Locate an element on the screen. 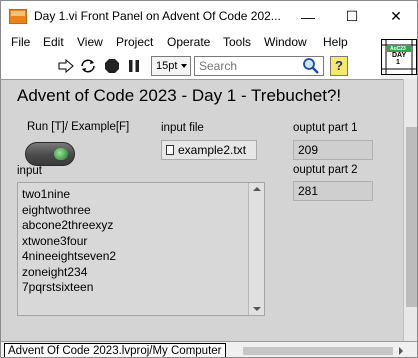  status-bar: Advent Of Code 2023.lvproj/My Computer is located at coordinates (209, 349).